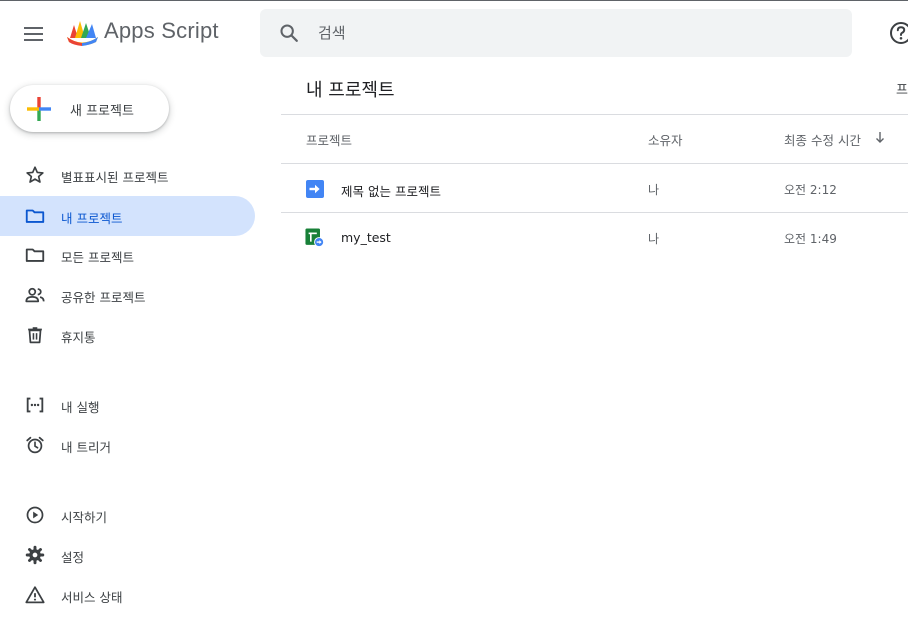 The width and height of the screenshot is (908, 626). What do you see at coordinates (103, 297) in the screenshot?
I see `sidebar-item-label: 공유한 프로젝트` at bounding box center [103, 297].